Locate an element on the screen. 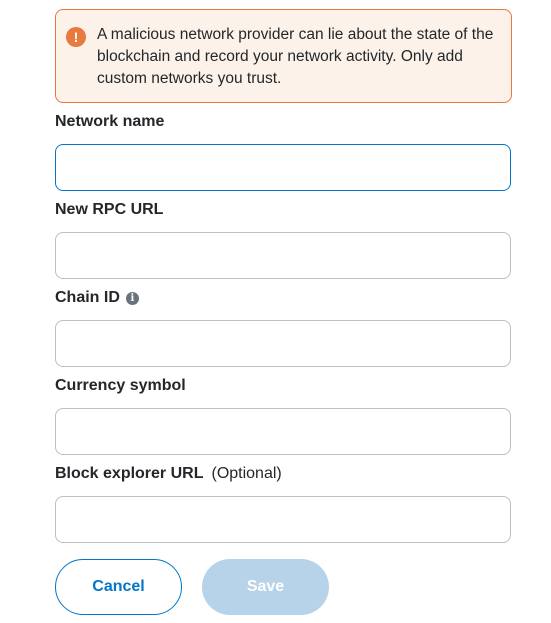  save-button: Save is located at coordinates (265, 587).